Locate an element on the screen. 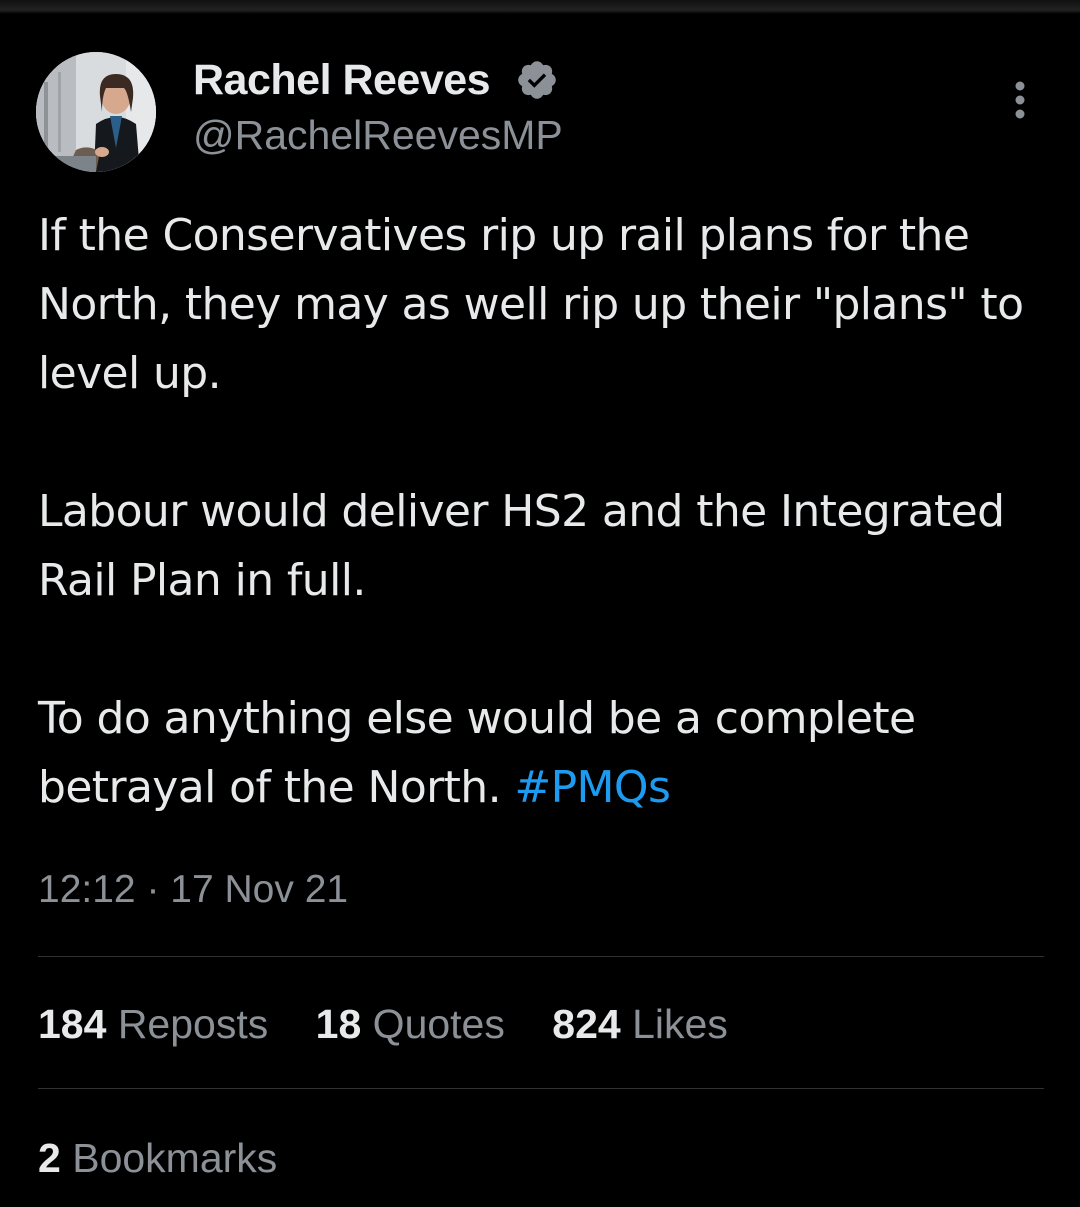  engagement-stats: 184 Reposts 18 Quotes 824 Likes is located at coordinates (401, 1024).